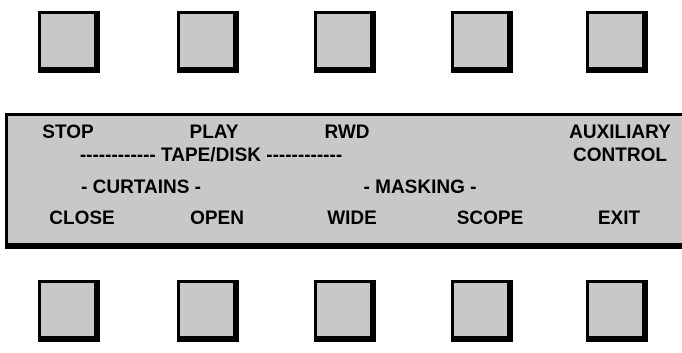 This screenshot has height=353, width=682. What do you see at coordinates (345, 311) in the screenshot?
I see `wide-button` at bounding box center [345, 311].